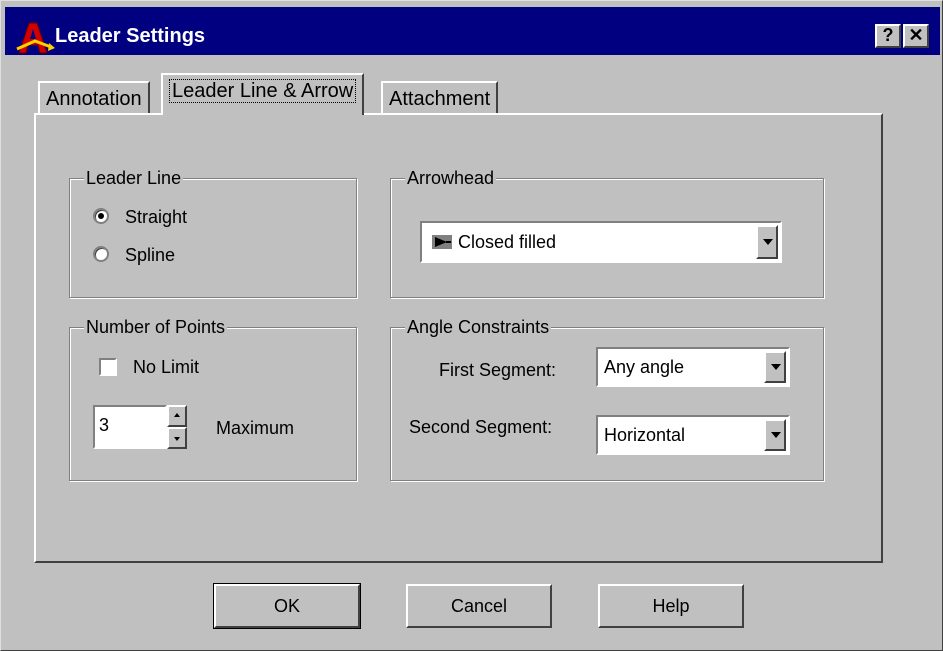 The width and height of the screenshot is (943, 651). Describe the element at coordinates (130, 427) in the screenshot. I see `max-points-input: 3` at that location.